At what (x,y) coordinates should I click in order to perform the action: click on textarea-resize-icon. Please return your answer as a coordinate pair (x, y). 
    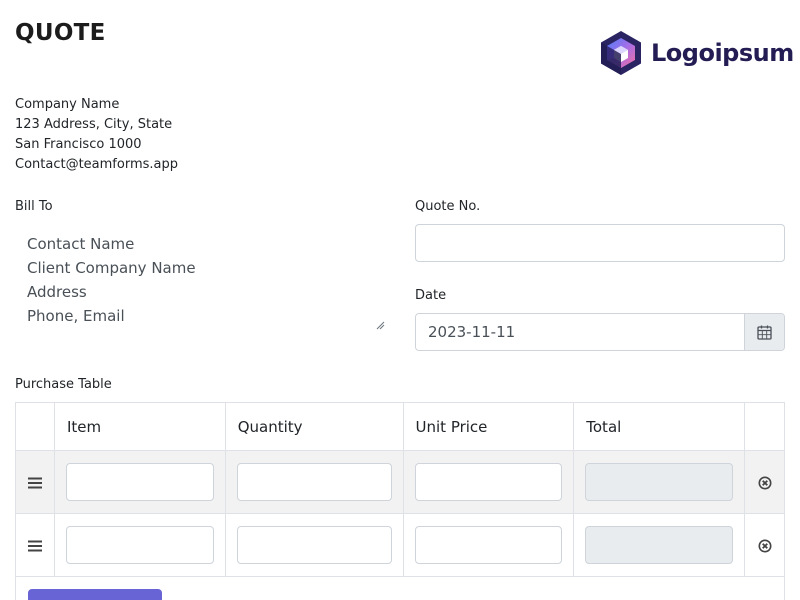
    Looking at the image, I should click on (380, 325).